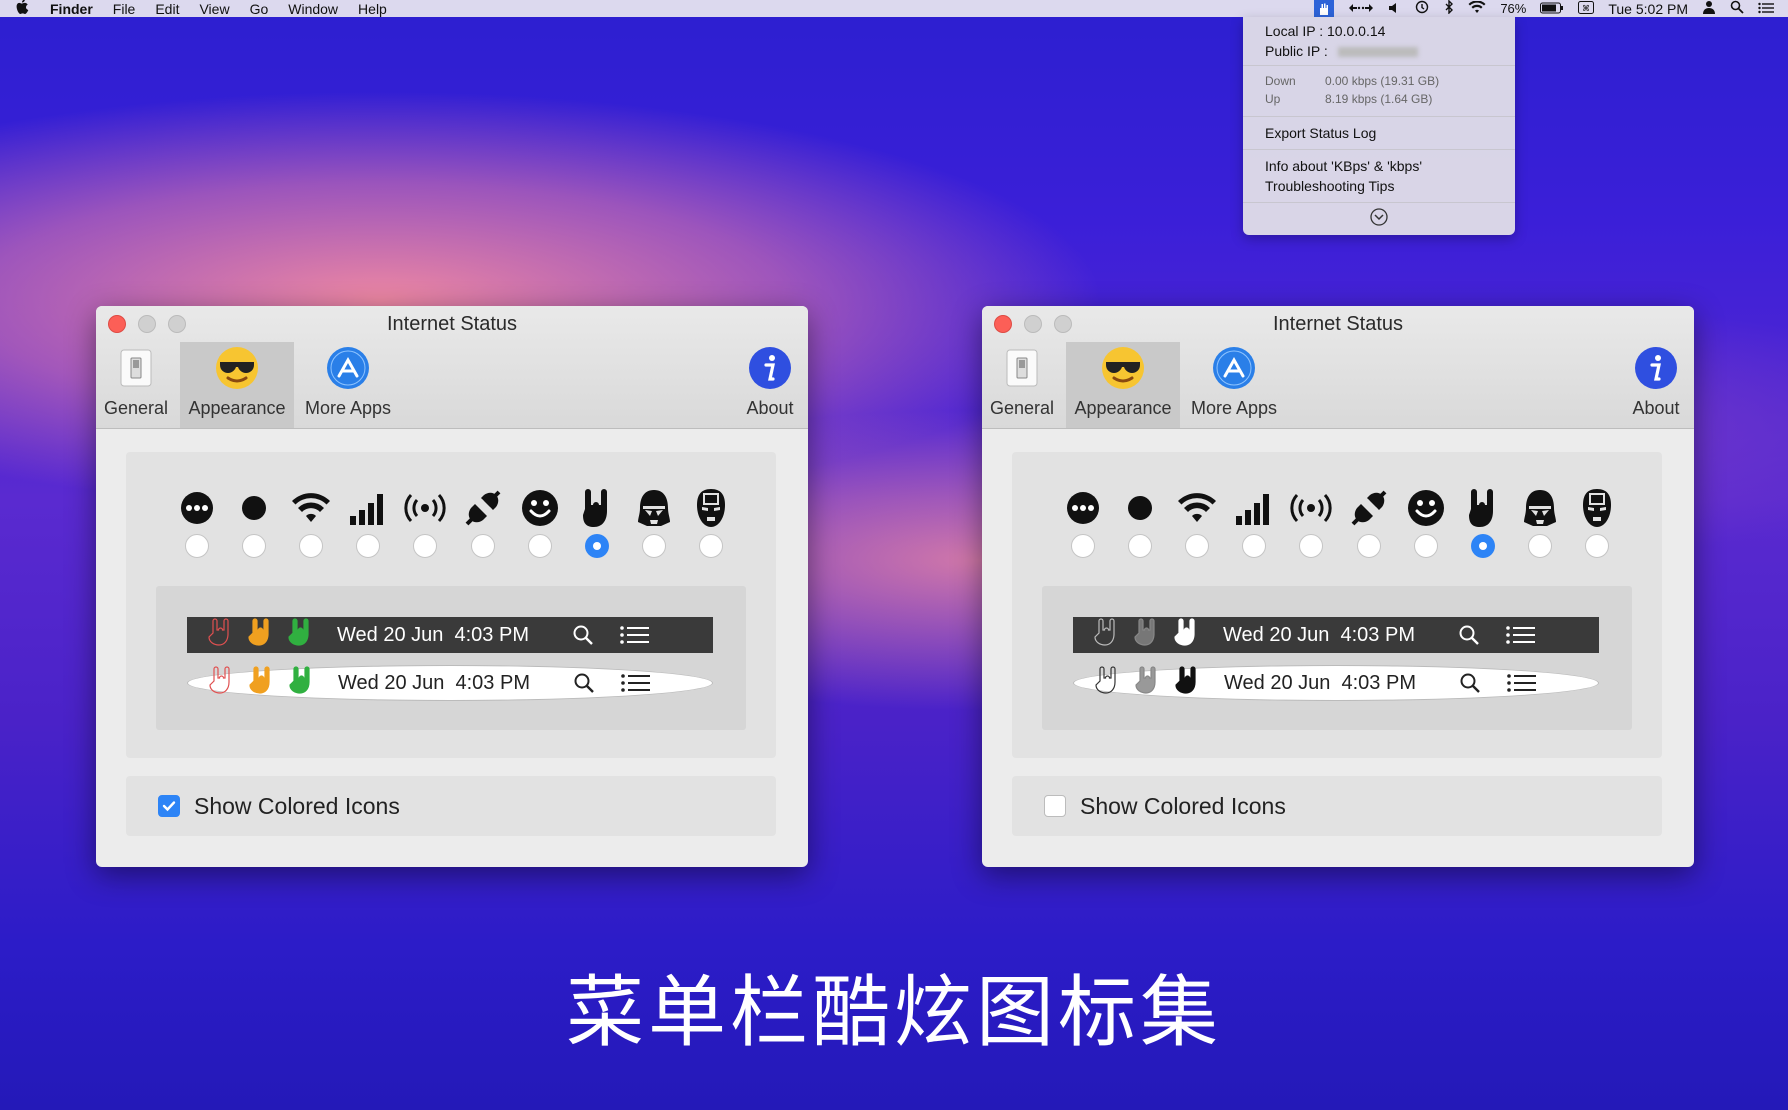 The image size is (1788, 1110). I want to click on caption-text: 菜单栏酷炫图标集, so click(893, 1013).